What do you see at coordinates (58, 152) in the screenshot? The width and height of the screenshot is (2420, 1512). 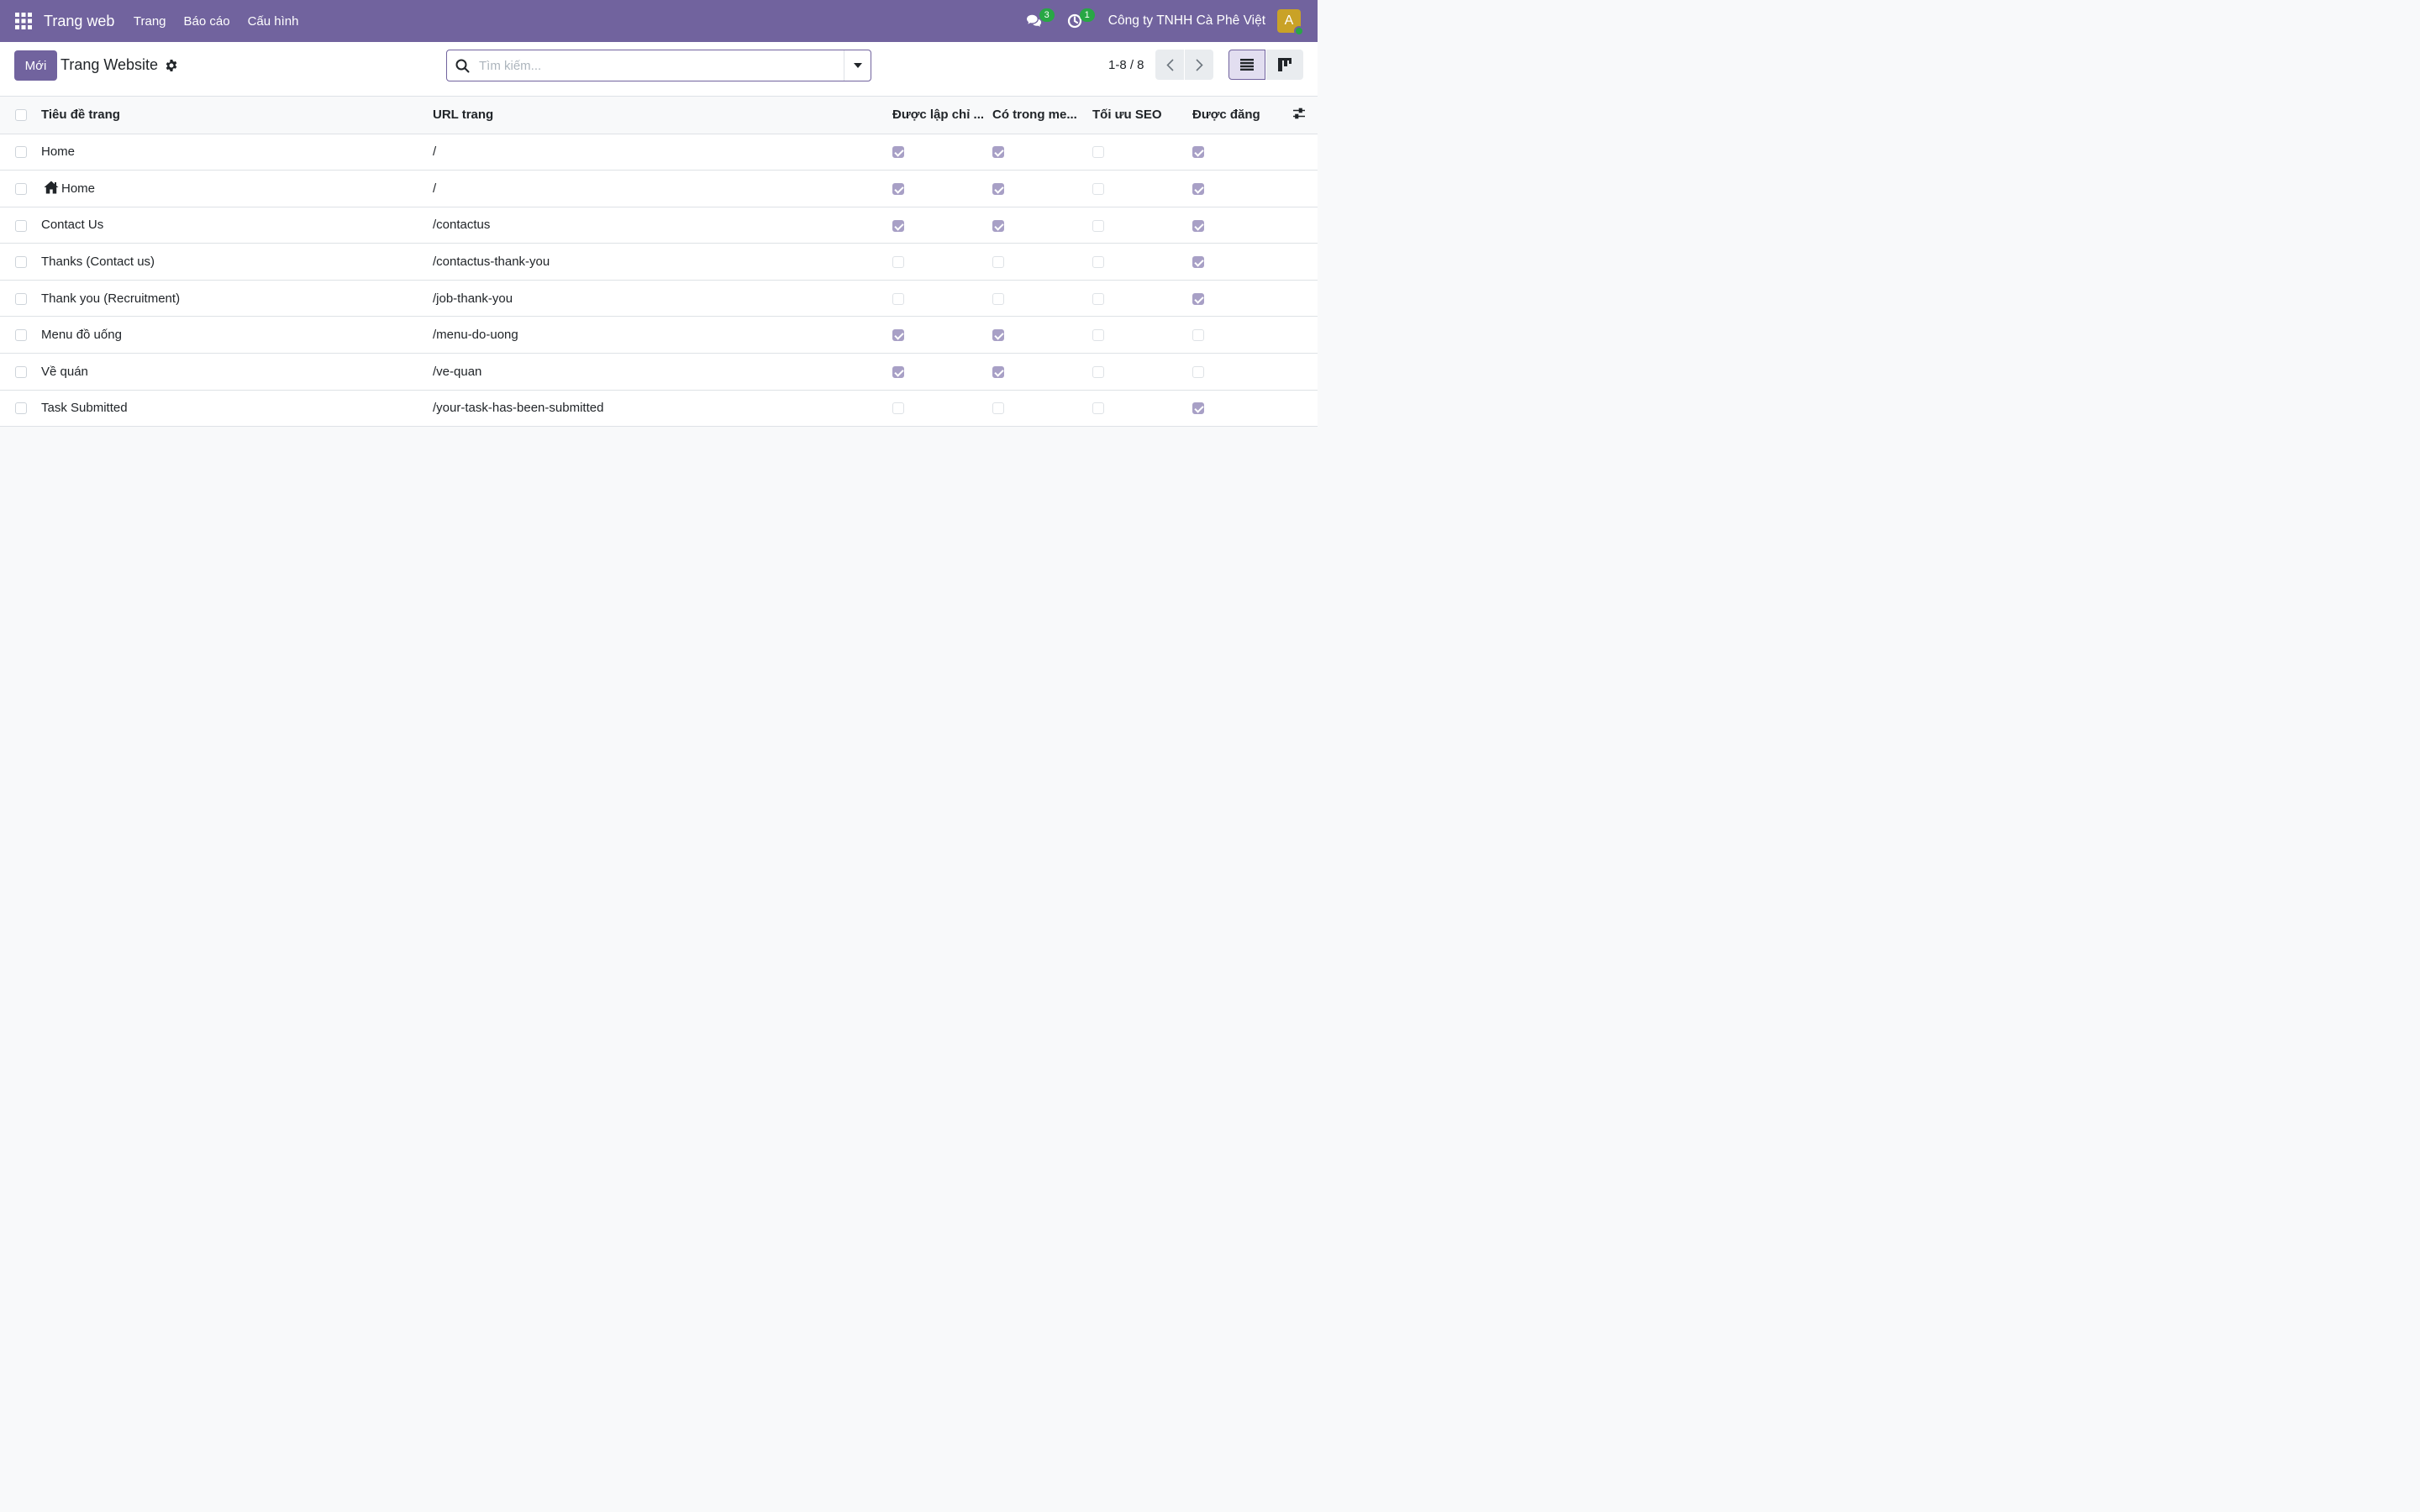 I see `page-title-text: Home` at bounding box center [58, 152].